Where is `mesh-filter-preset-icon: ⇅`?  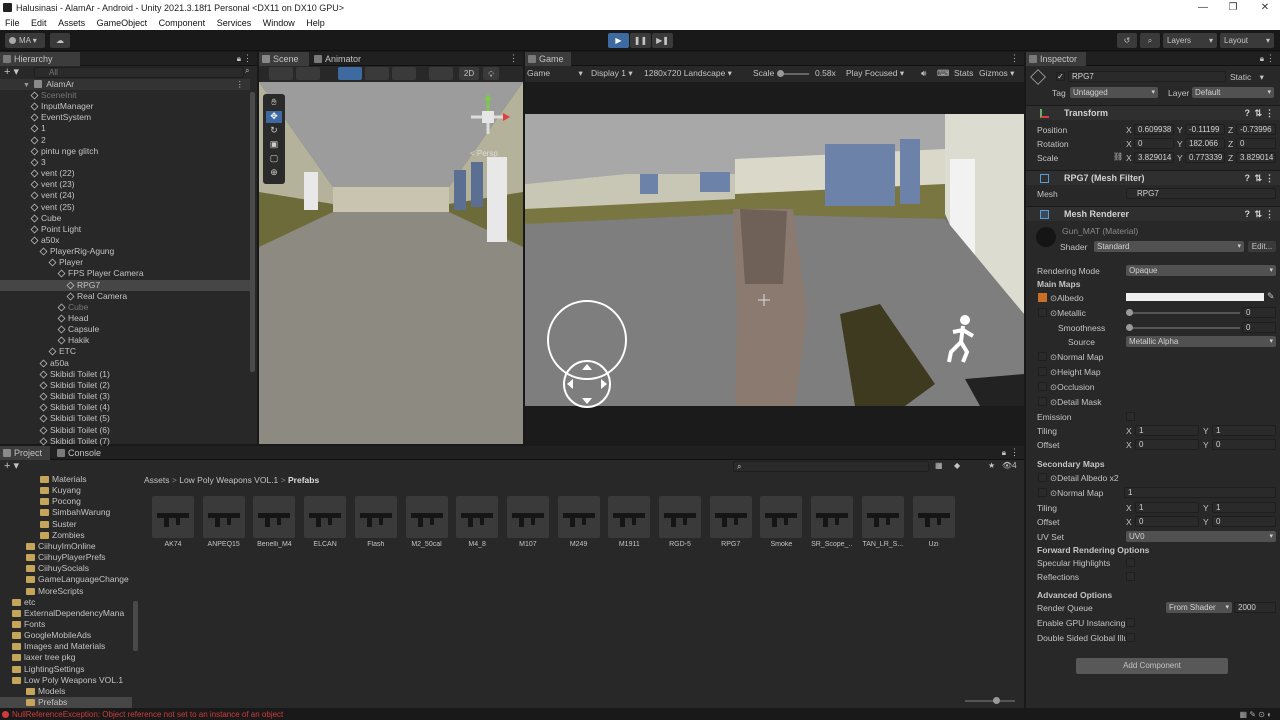 mesh-filter-preset-icon: ⇅ is located at coordinates (1258, 178).